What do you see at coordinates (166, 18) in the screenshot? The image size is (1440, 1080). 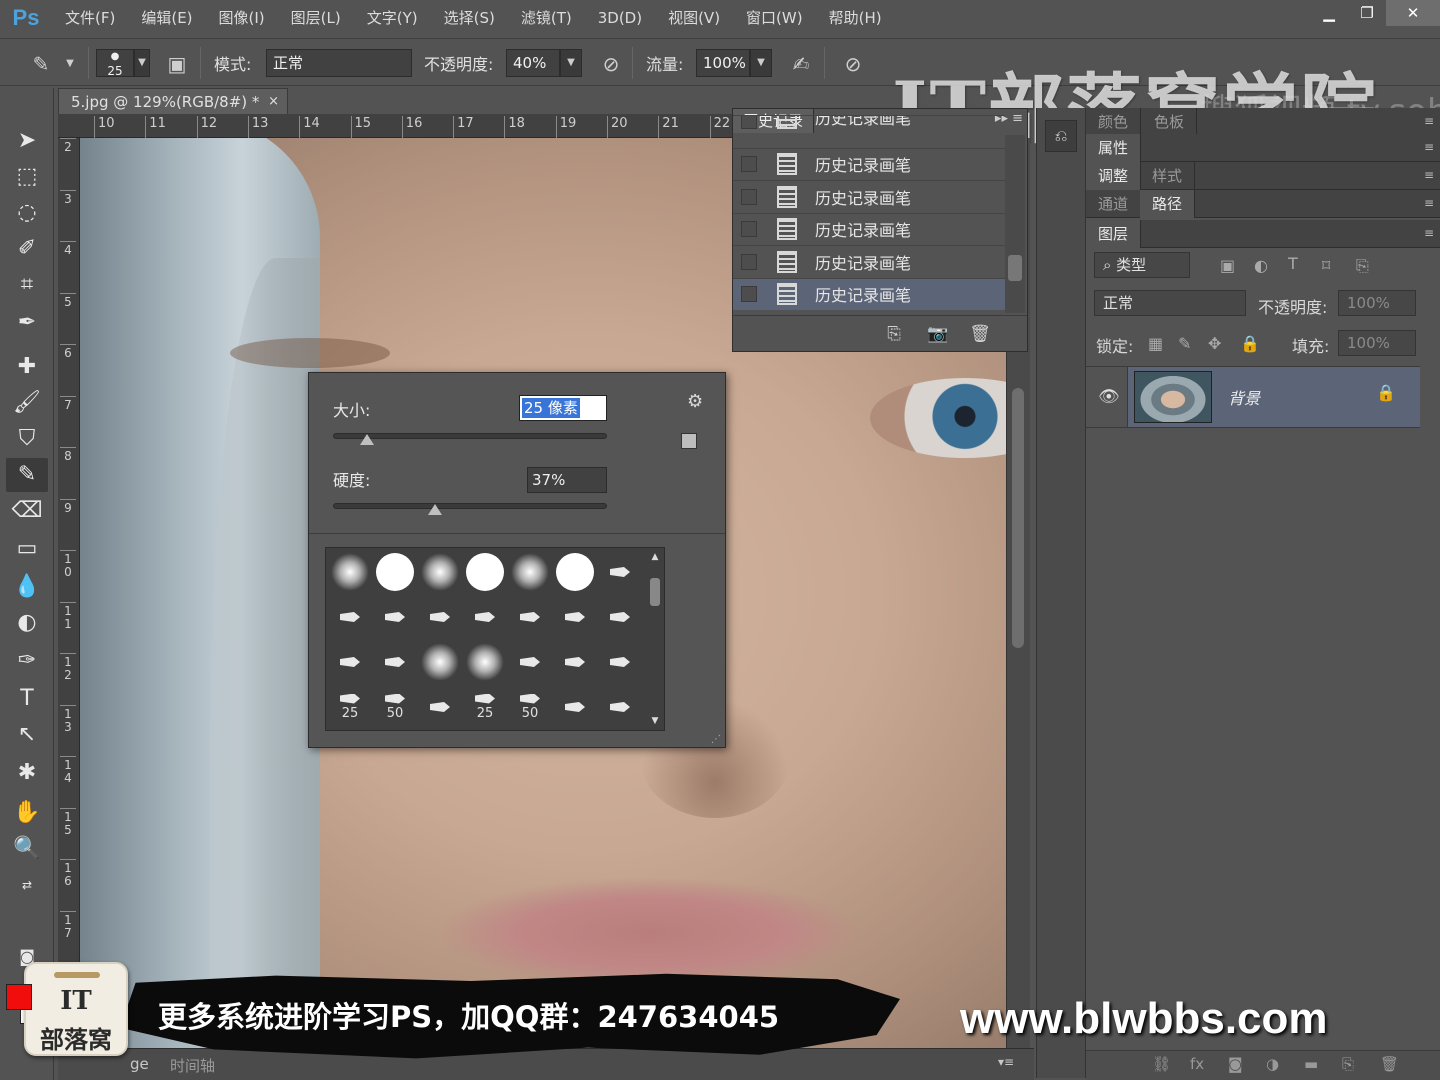 I see `menu-edit: 编辑(E)` at bounding box center [166, 18].